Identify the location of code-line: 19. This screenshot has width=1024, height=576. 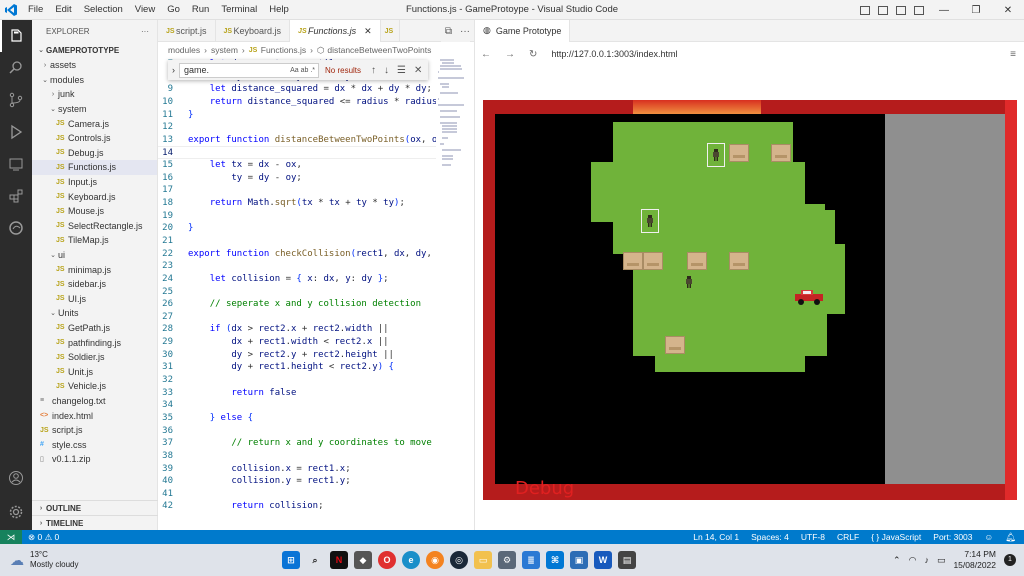
(297, 216).